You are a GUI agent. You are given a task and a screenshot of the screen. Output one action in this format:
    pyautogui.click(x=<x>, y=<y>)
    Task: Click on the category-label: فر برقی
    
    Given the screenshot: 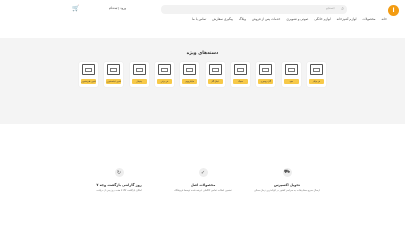 What is the action you would take?
    pyautogui.click(x=164, y=81)
    